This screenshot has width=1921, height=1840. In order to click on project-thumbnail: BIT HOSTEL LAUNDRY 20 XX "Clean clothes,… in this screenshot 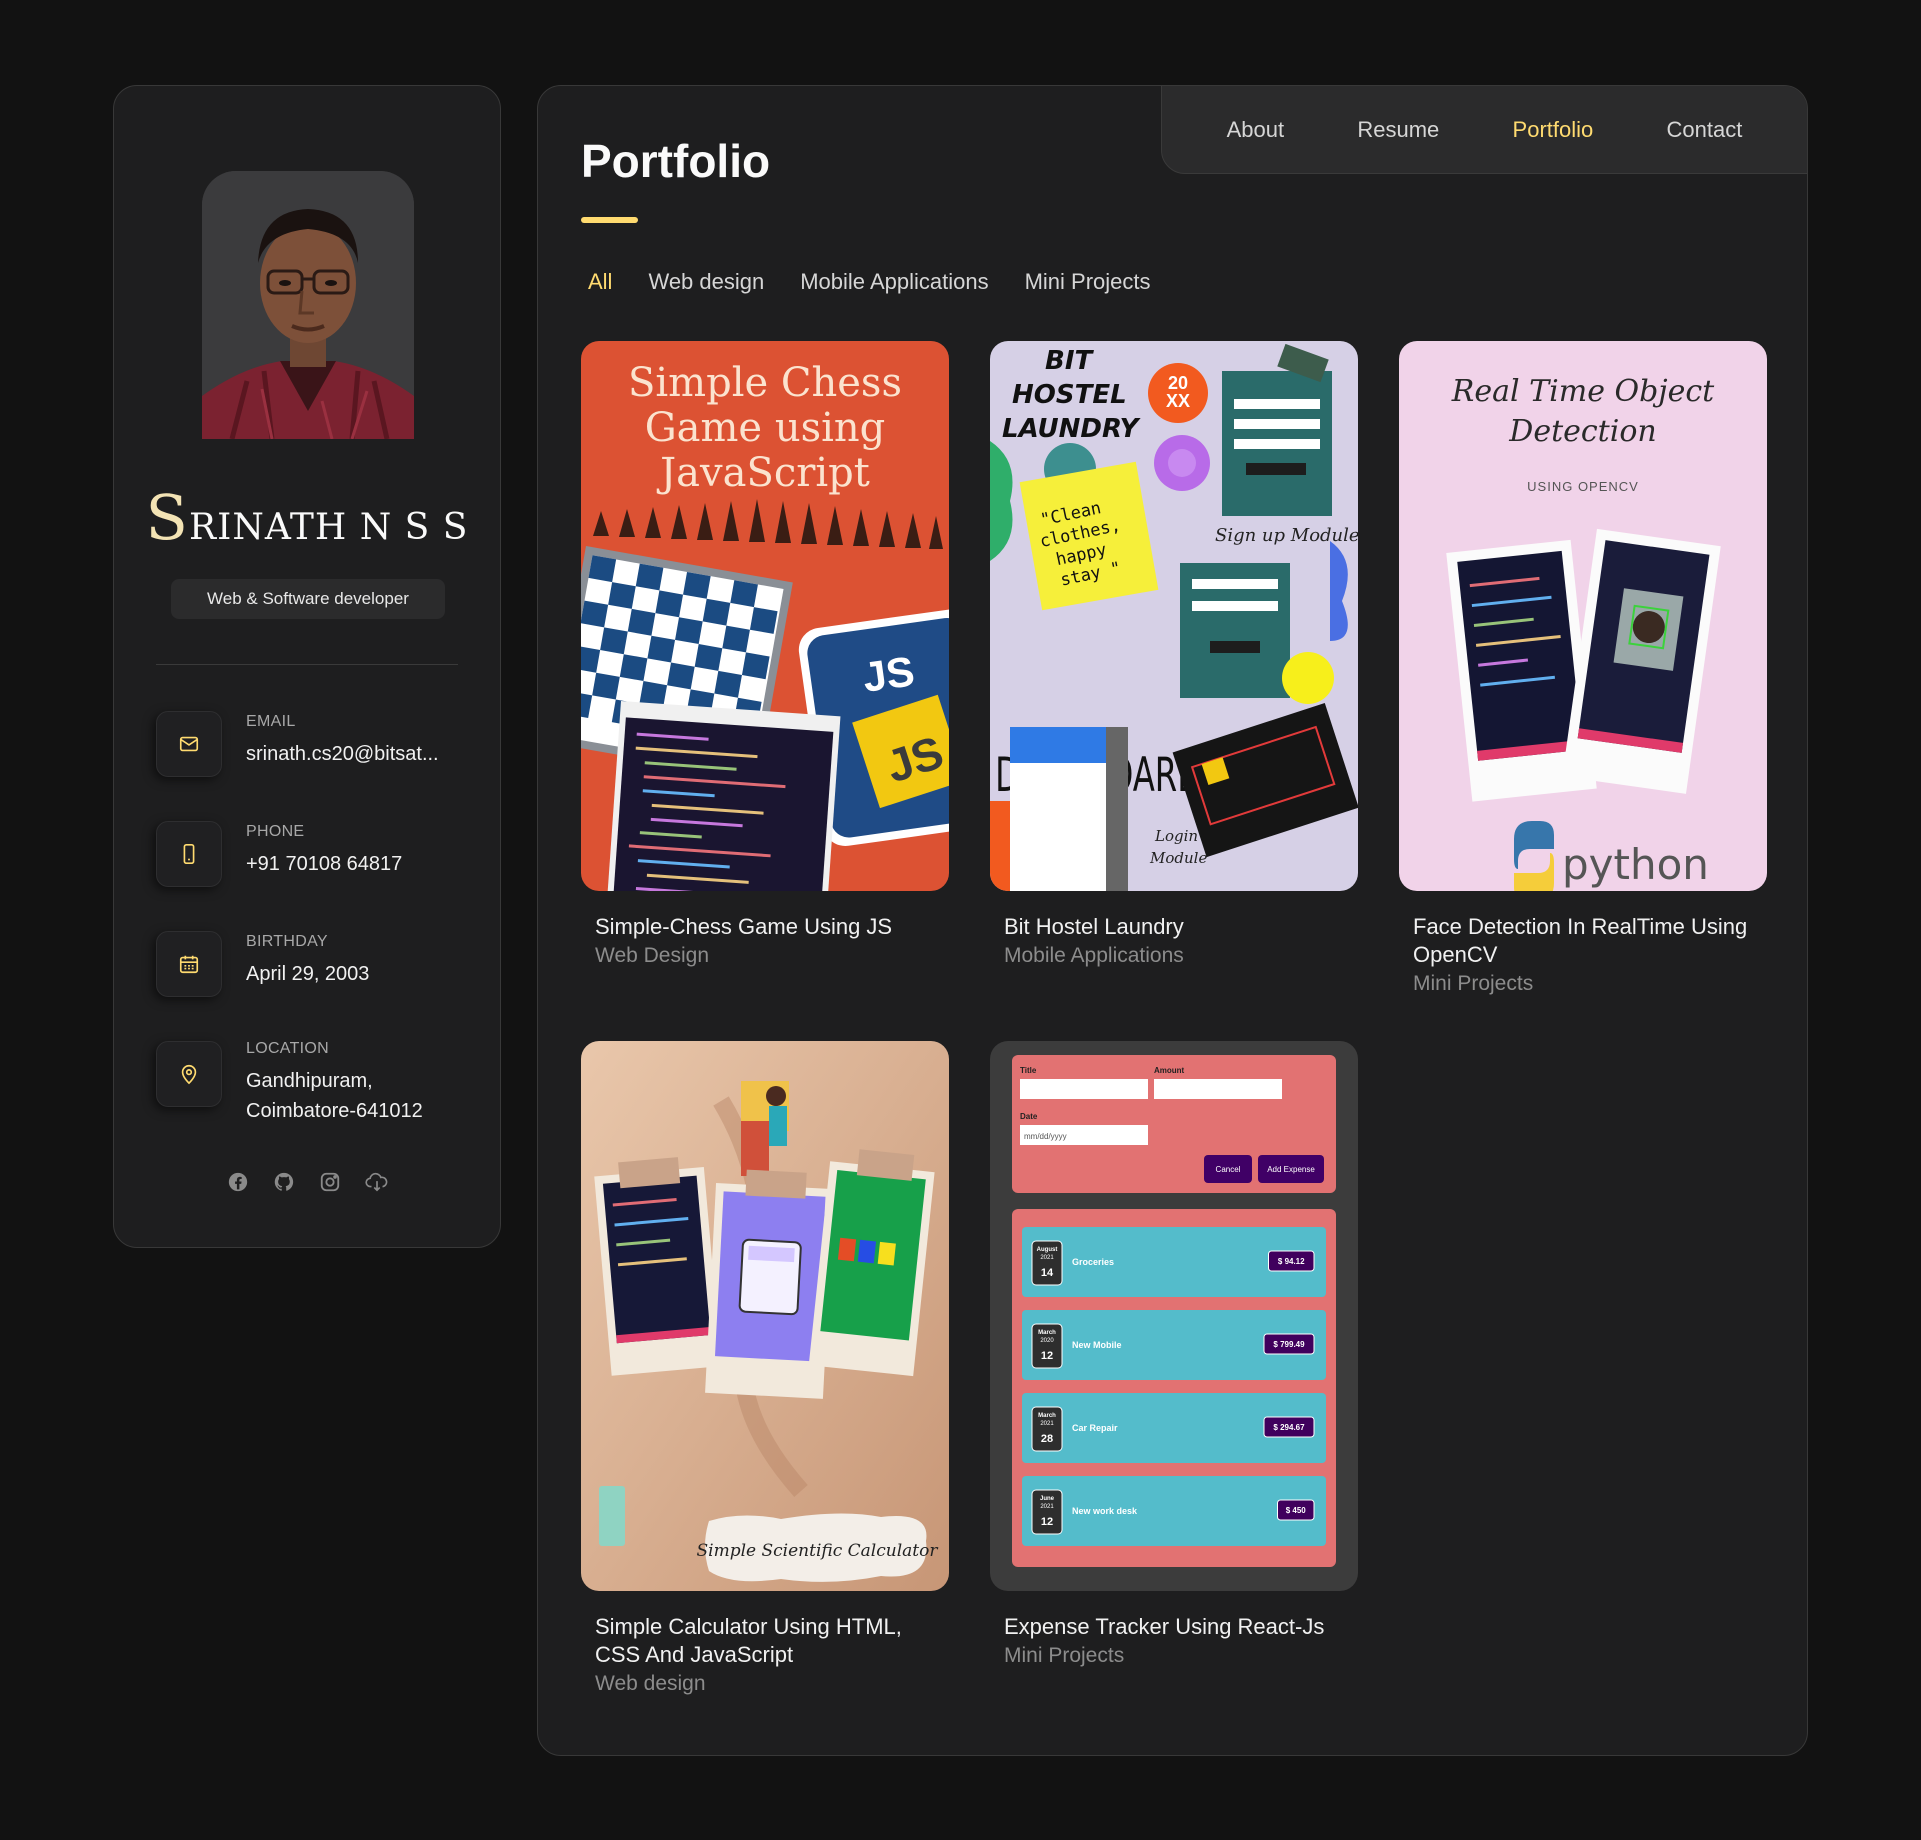, I will do `click(1174, 616)`.